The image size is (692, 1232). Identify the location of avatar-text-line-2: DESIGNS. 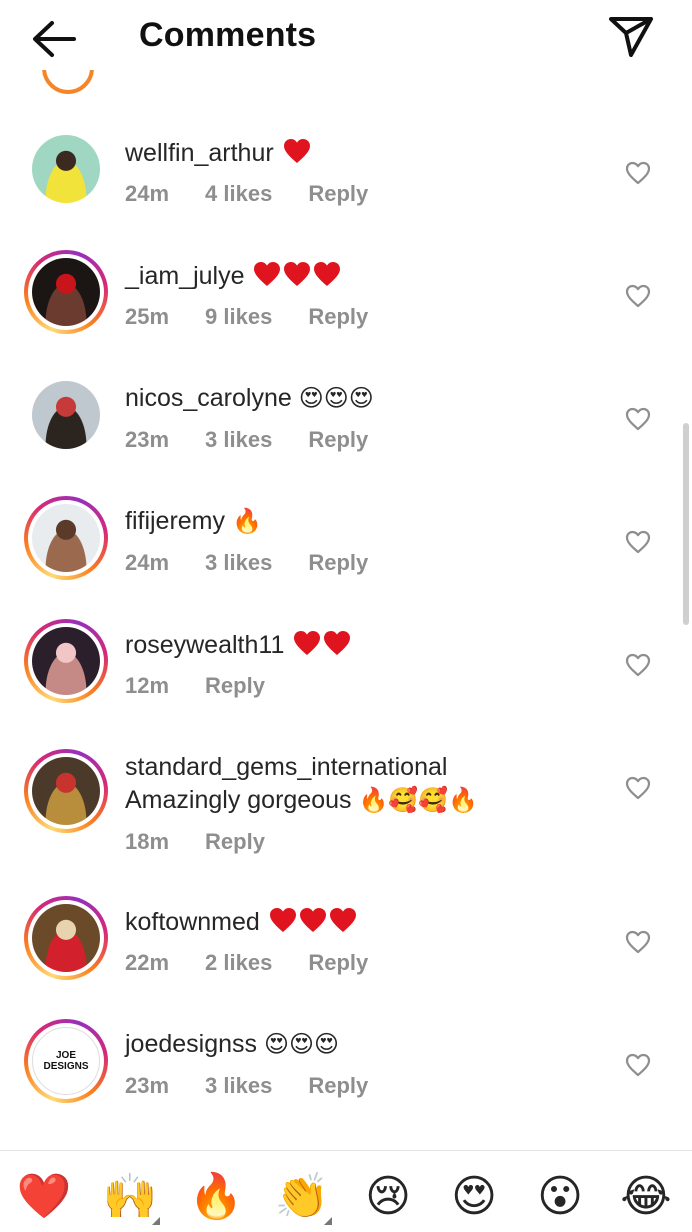
(66, 1066).